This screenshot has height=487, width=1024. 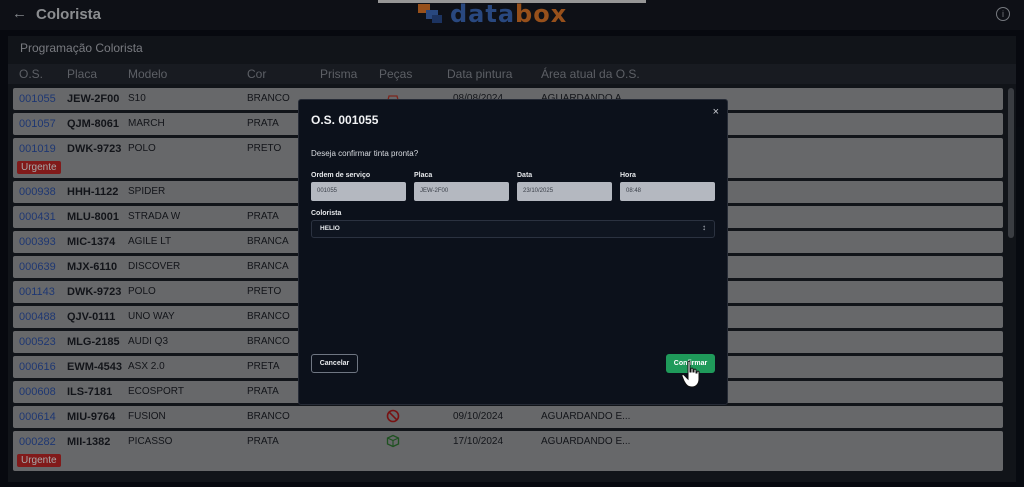 What do you see at coordinates (330, 228) in the screenshot?
I see `colorista-selected-value: HELIO` at bounding box center [330, 228].